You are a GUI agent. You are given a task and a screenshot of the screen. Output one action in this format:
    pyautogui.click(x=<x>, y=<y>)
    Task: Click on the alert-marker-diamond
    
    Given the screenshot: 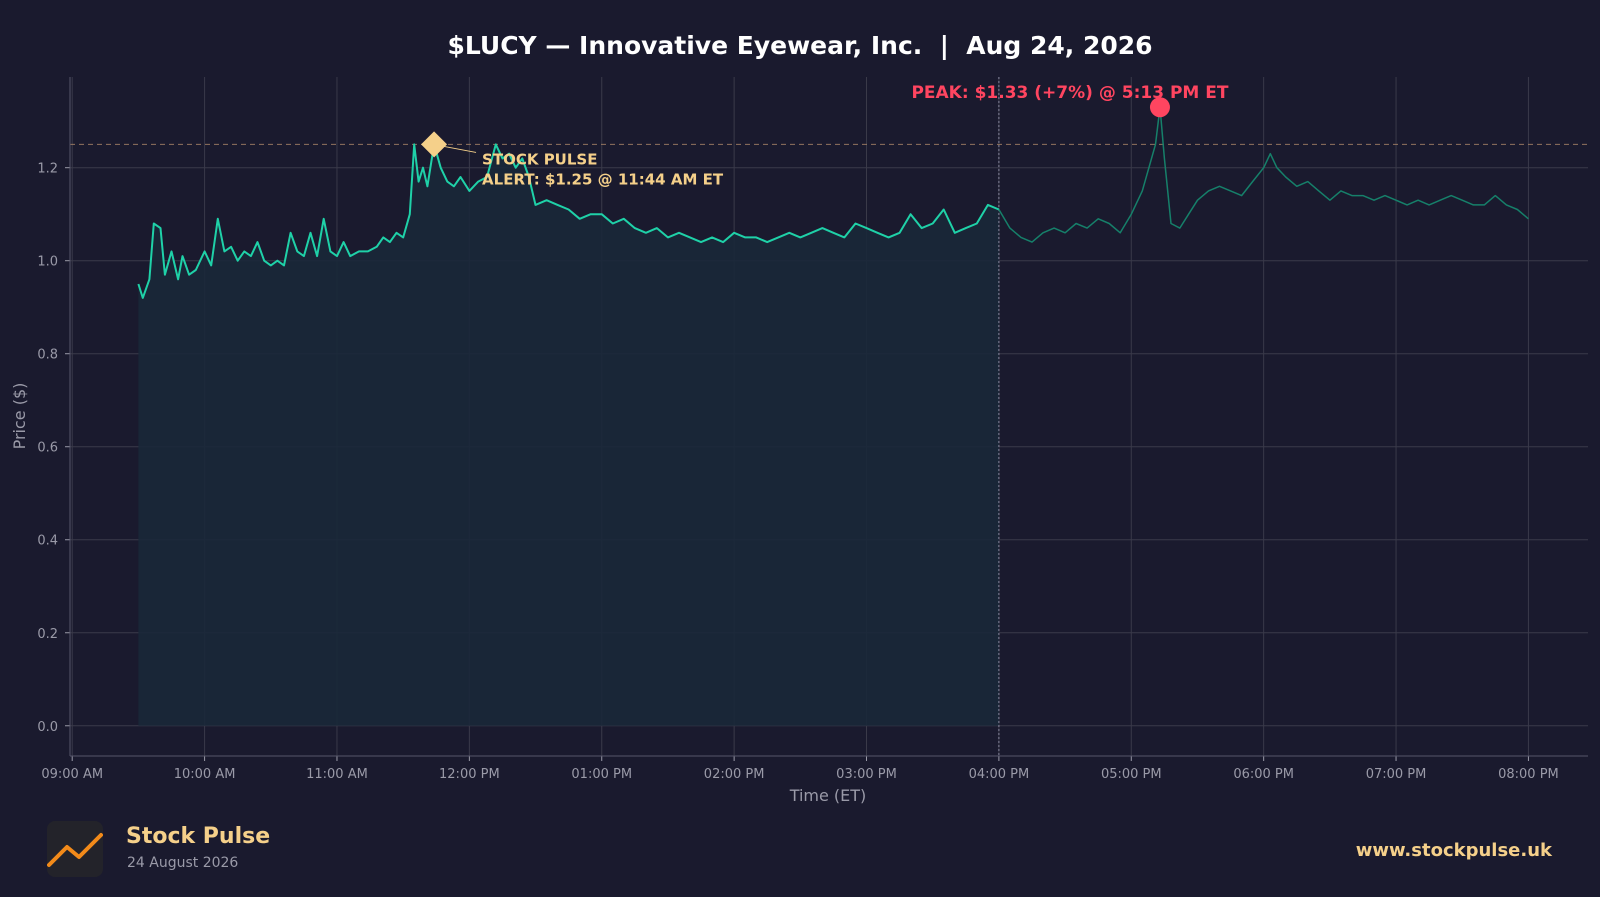 What is the action you would take?
    pyautogui.click(x=434, y=144)
    